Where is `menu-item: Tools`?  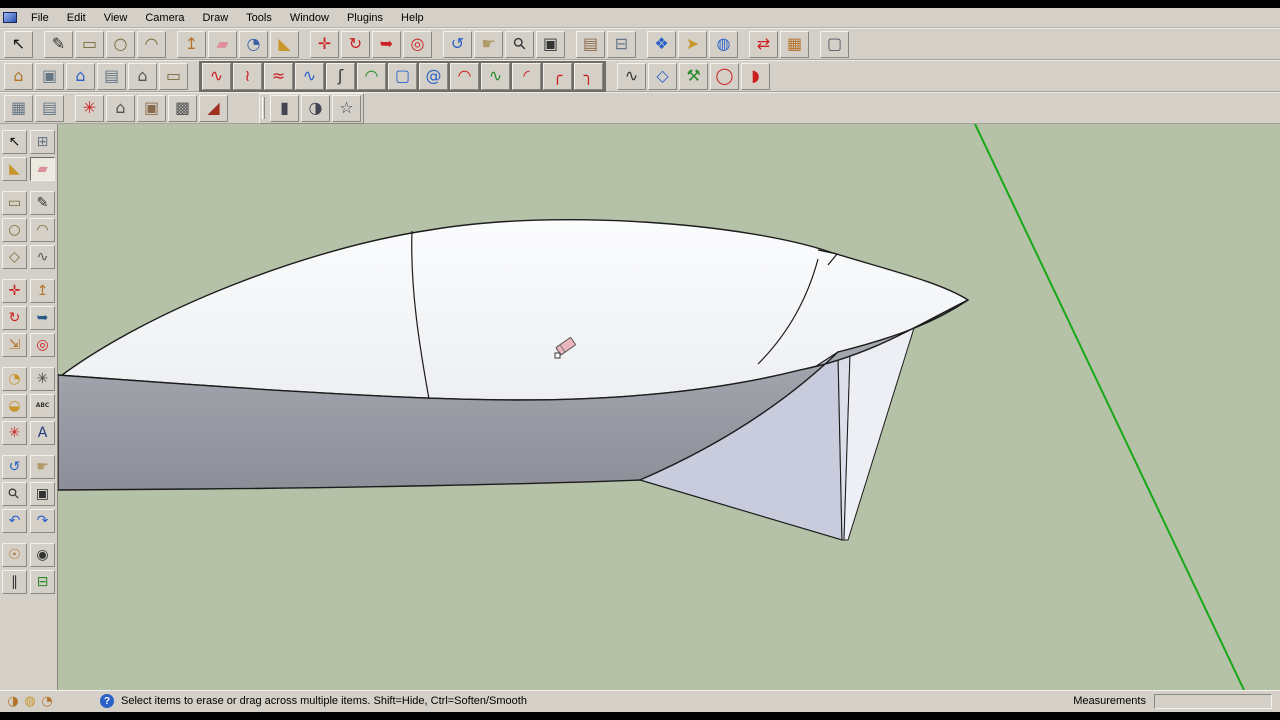
menu-item: Tools is located at coordinates (259, 18).